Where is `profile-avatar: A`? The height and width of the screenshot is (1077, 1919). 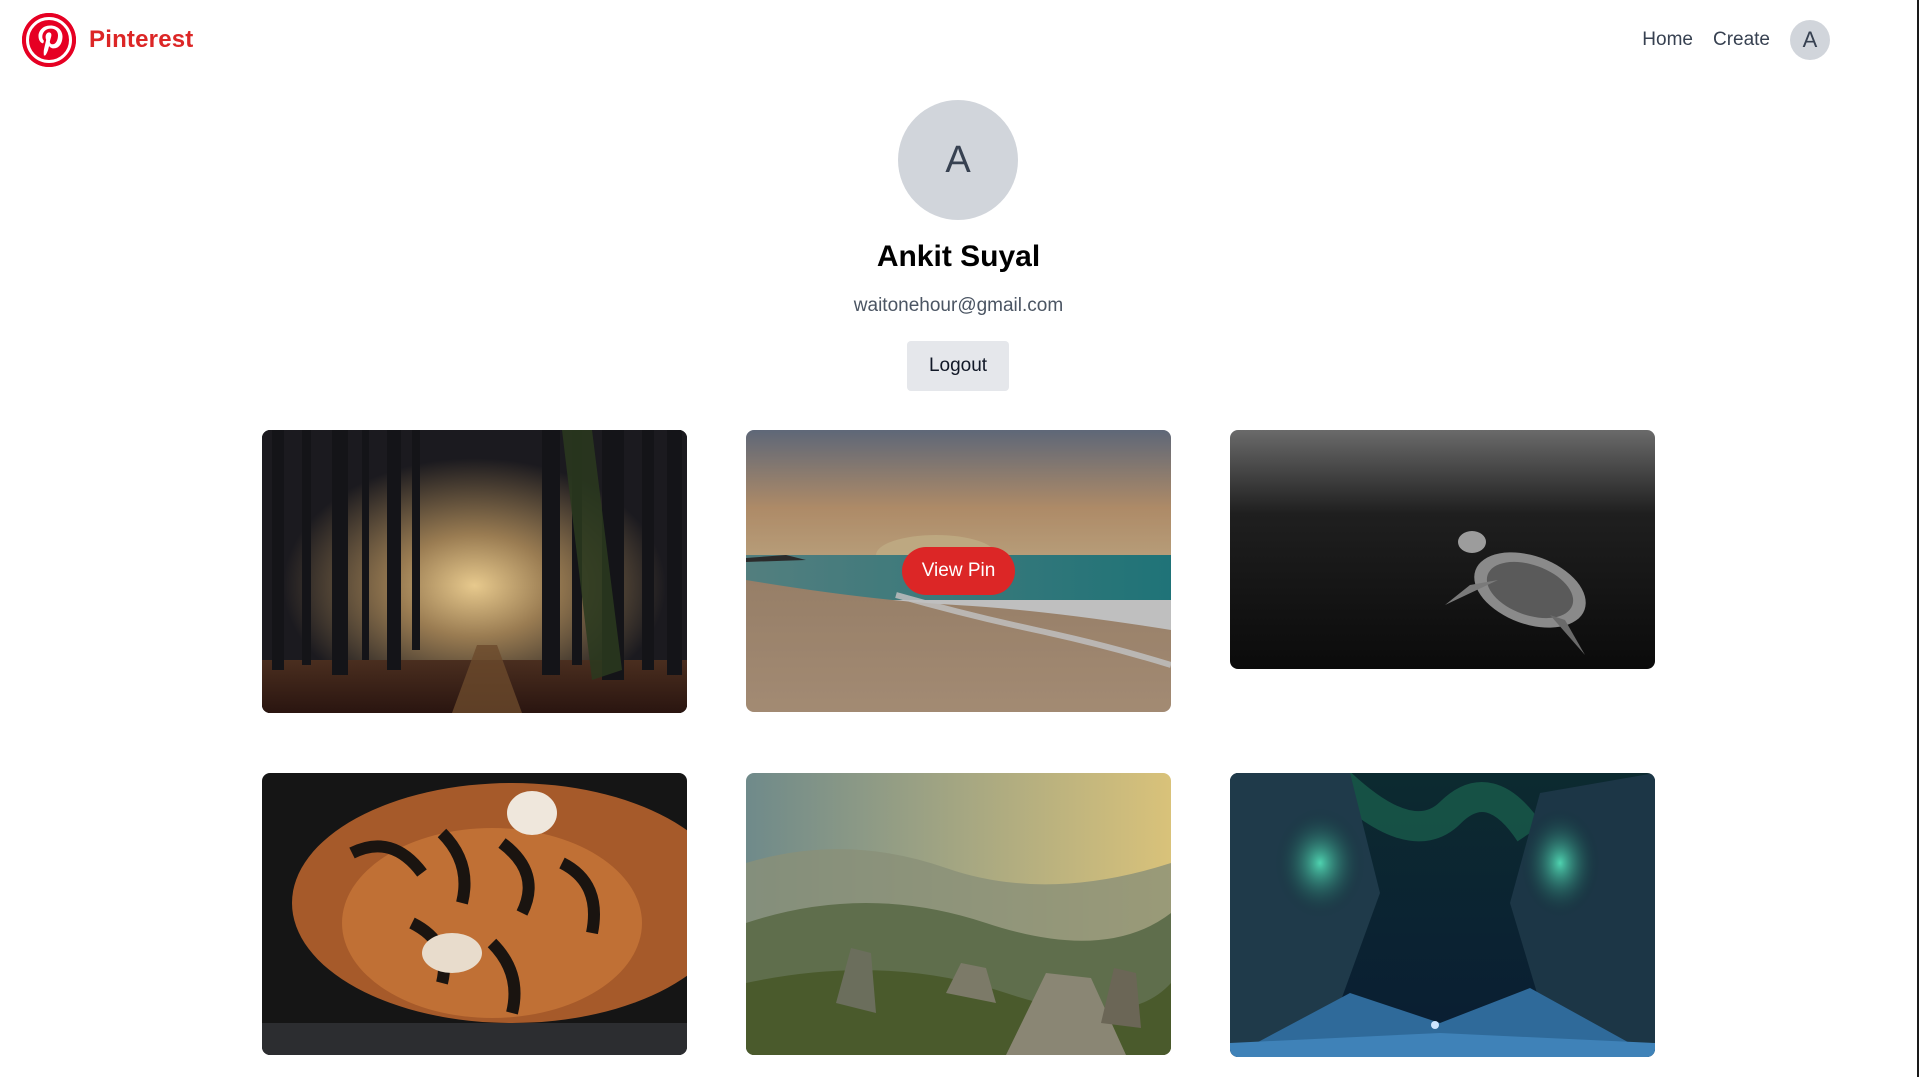 profile-avatar: A is located at coordinates (958, 160).